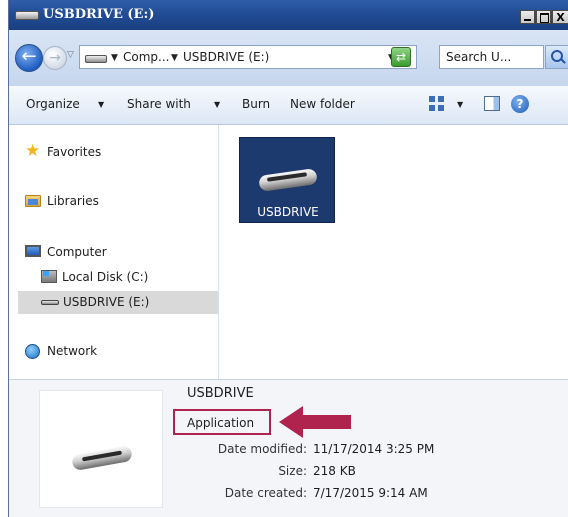  Describe the element at coordinates (159, 104) in the screenshot. I see `share-with-button: Share with` at that location.